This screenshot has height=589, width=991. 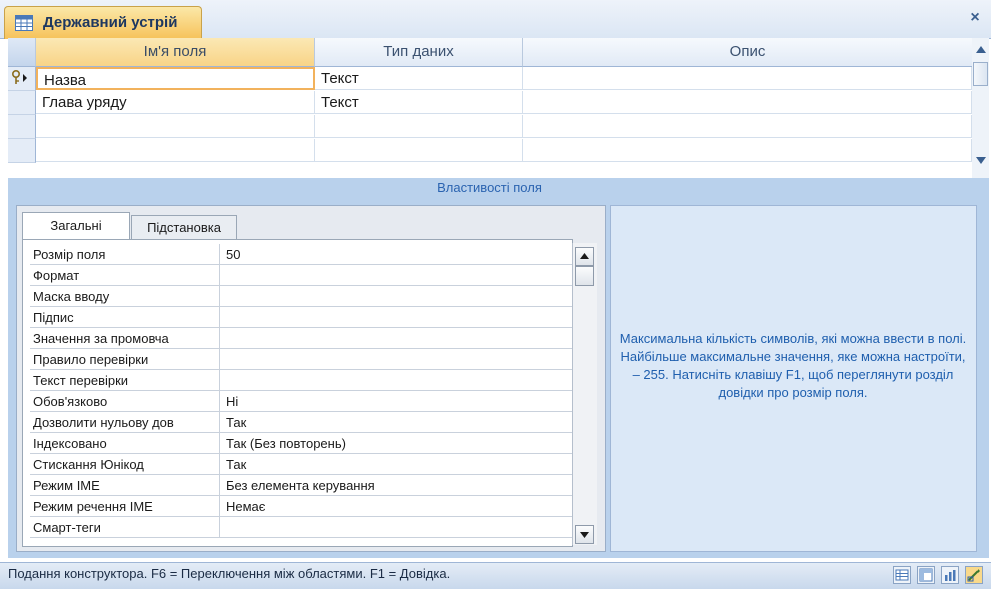 I want to click on pivot-table-icon, so click(x=926, y=575).